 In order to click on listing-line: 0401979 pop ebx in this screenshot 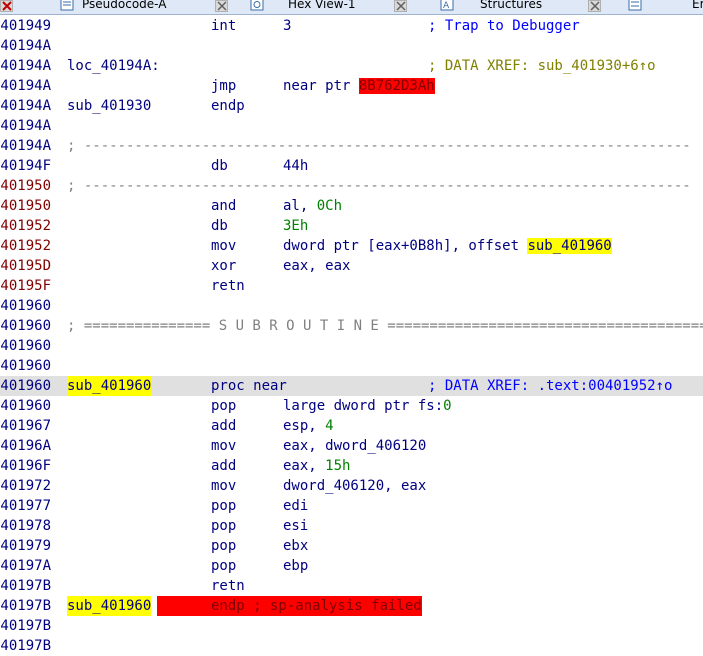, I will do `click(351, 546)`.